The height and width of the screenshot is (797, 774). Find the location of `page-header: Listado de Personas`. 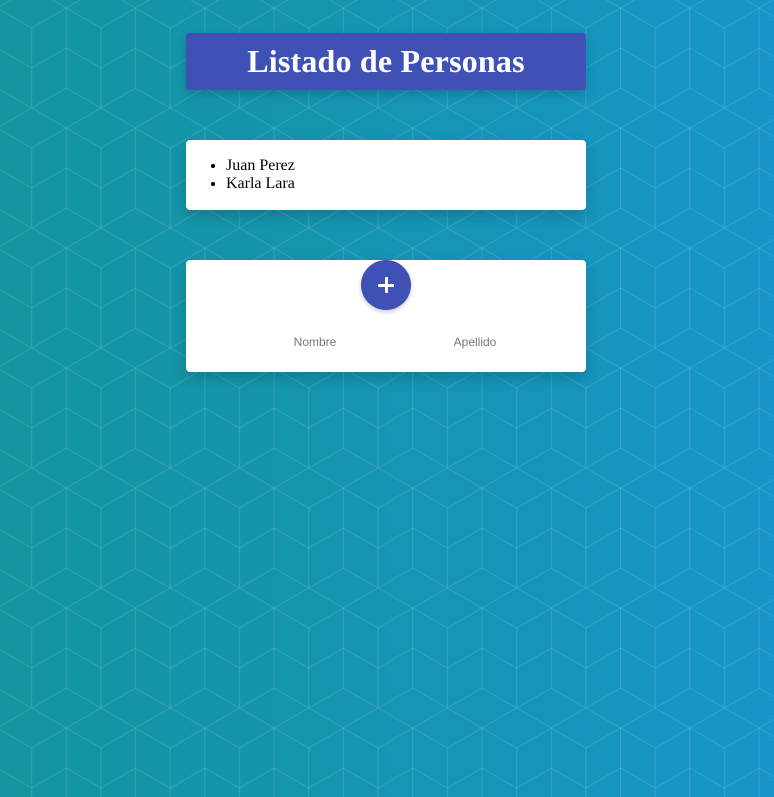

page-header: Listado de Personas is located at coordinates (386, 61).